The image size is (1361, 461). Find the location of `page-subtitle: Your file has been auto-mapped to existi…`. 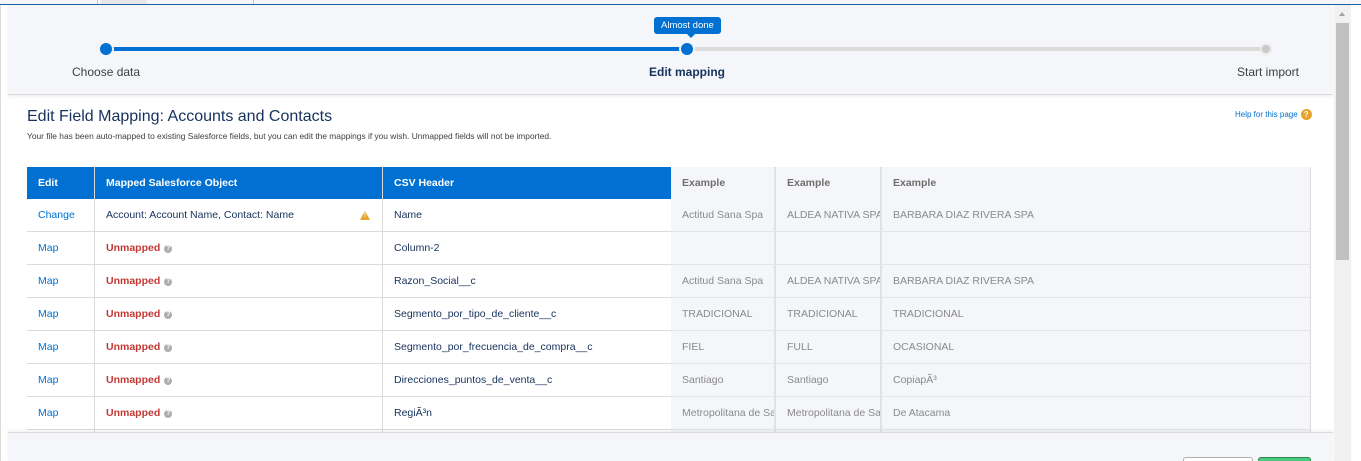

page-subtitle: Your file has been auto-mapped to existi… is located at coordinates (289, 136).